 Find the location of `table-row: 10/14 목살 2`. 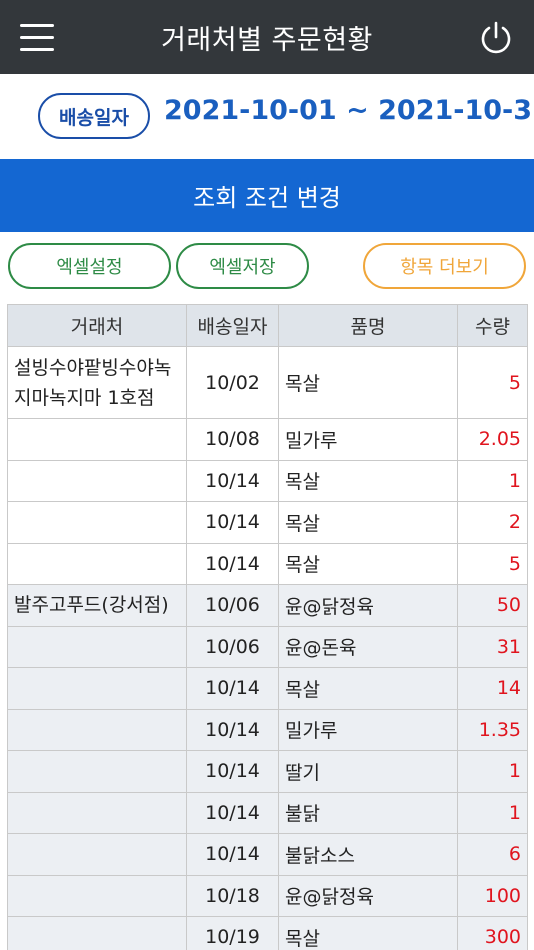

table-row: 10/14 목살 2 is located at coordinates (267, 522).